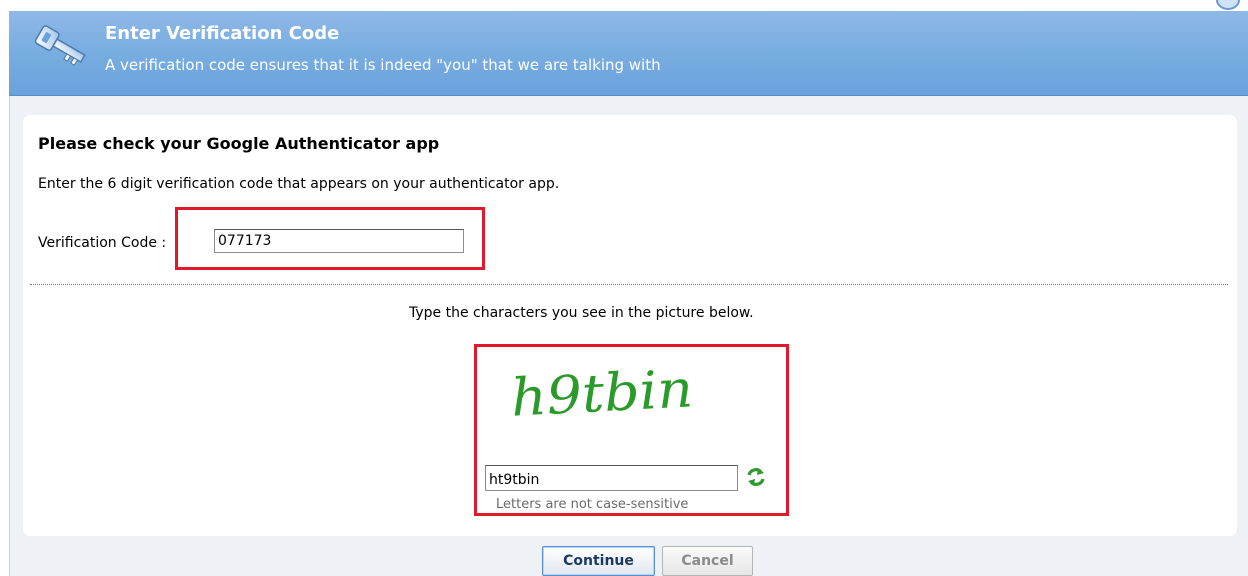 This screenshot has width=1248, height=576. Describe the element at coordinates (339, 241) in the screenshot. I see `verification-code-input` at that location.